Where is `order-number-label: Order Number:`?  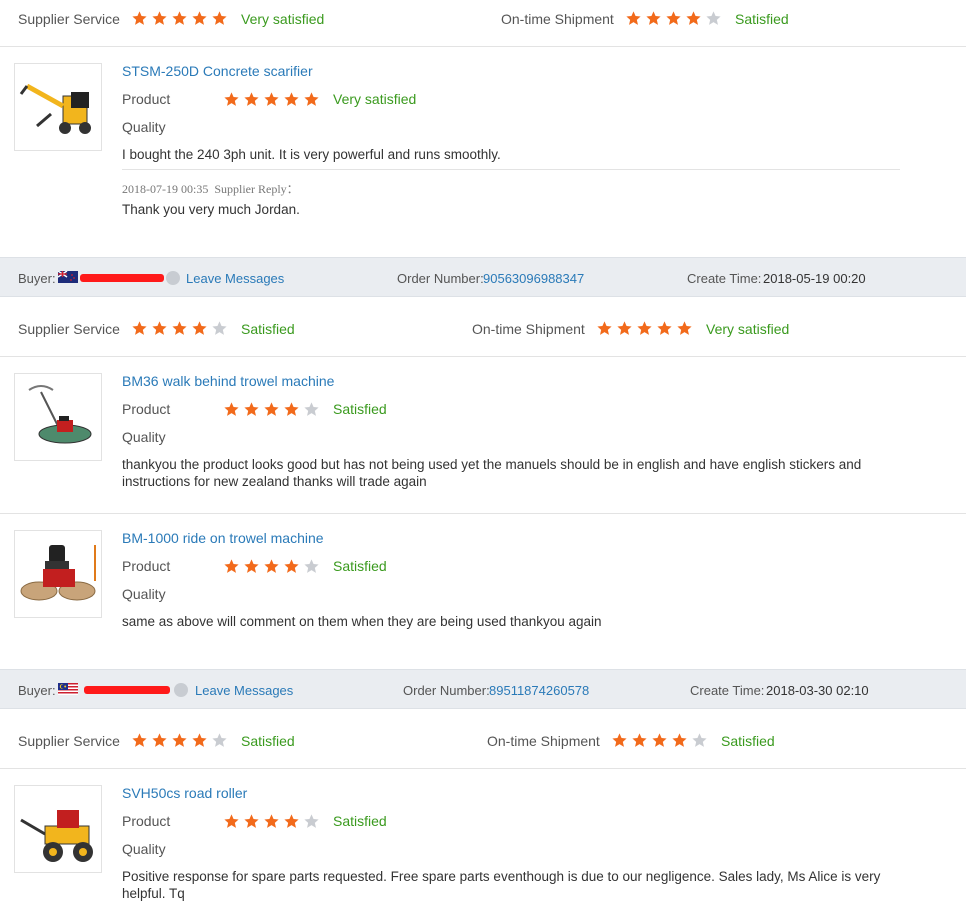
order-number-label: Order Number: is located at coordinates (440, 278).